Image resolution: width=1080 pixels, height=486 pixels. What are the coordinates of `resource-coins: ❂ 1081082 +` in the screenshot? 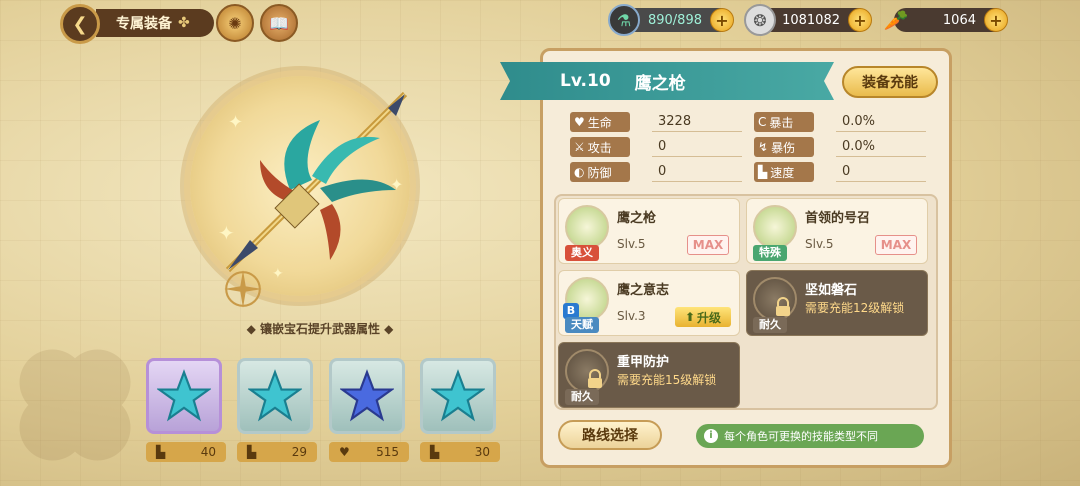 It's located at (808, 20).